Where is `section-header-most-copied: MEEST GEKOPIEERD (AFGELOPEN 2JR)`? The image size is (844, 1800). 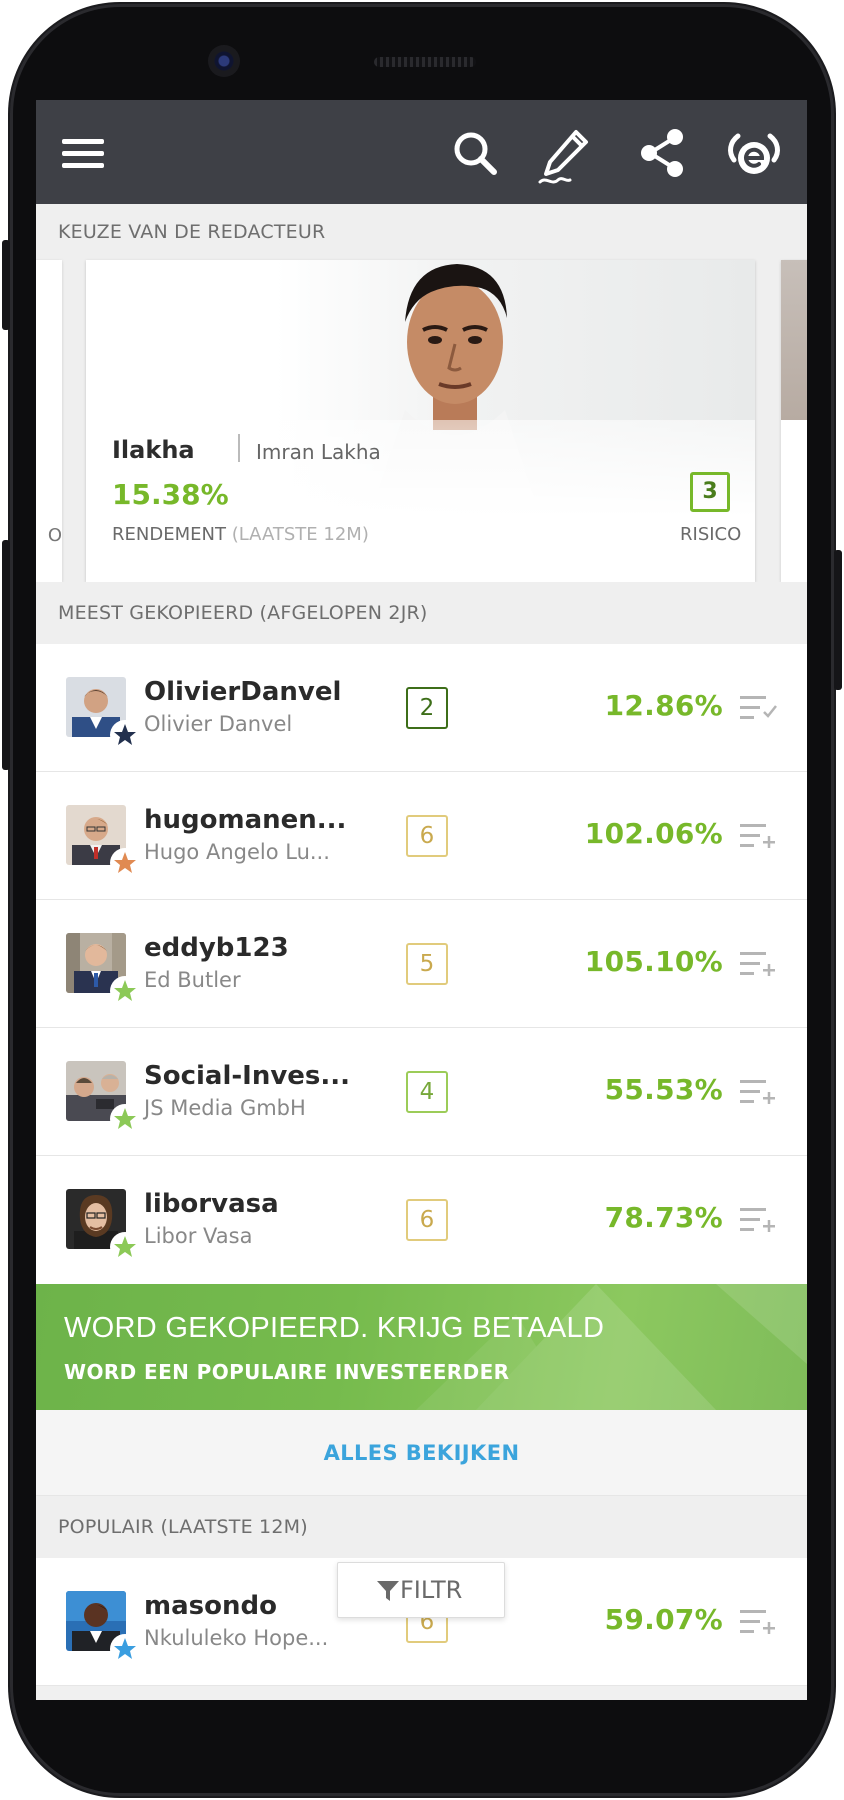 section-header-most-copied: MEEST GEKOPIEERD (AFGELOPEN 2JR) is located at coordinates (421, 613).